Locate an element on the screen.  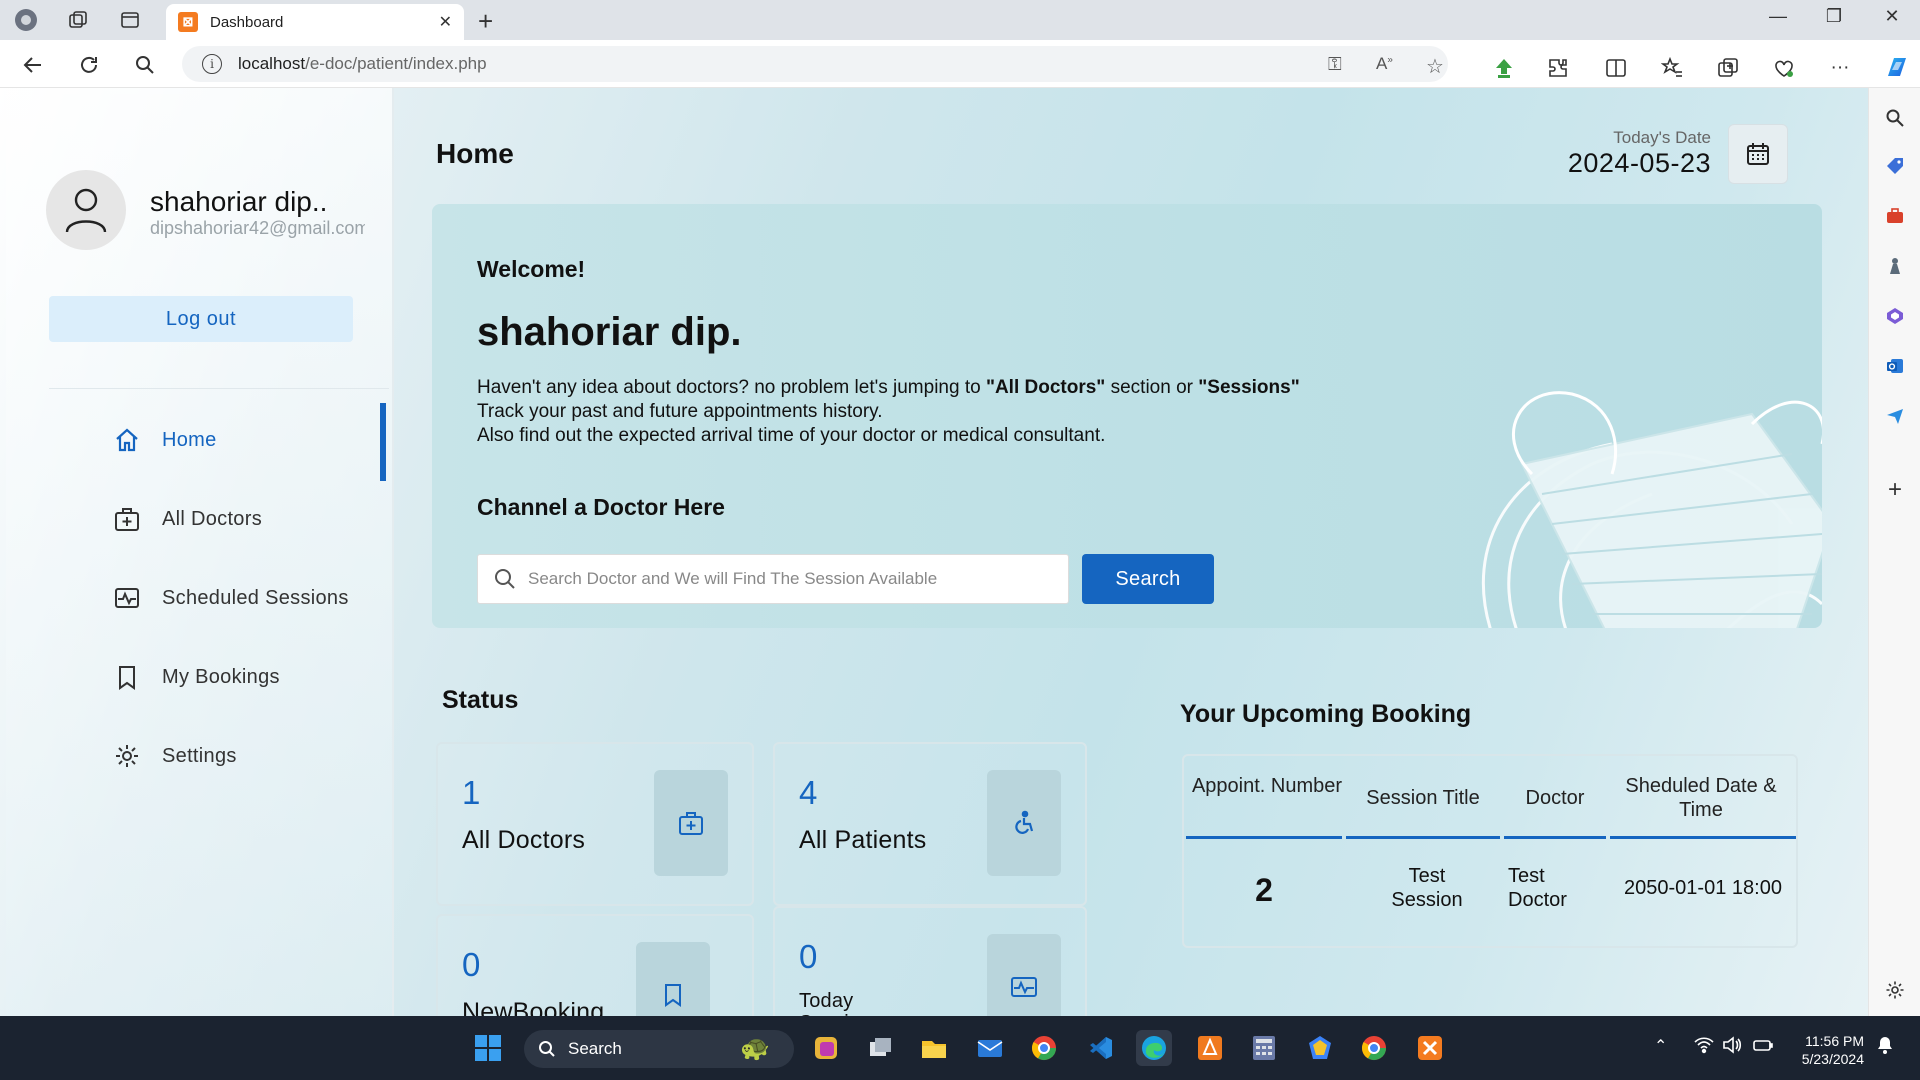
refresh-icon is located at coordinates (89, 65).